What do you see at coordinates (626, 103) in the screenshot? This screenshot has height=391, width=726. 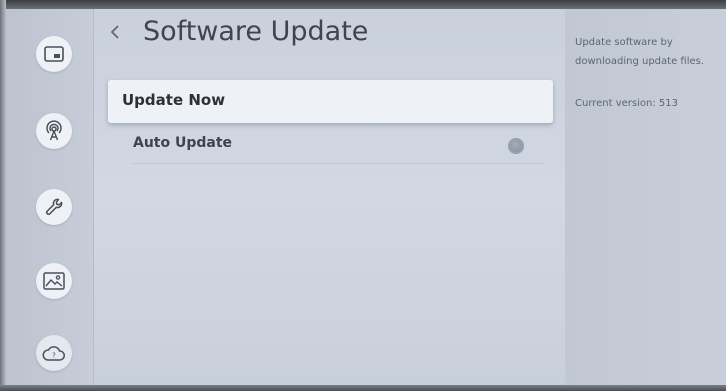 I see `current-version: Current version: 513` at bounding box center [626, 103].